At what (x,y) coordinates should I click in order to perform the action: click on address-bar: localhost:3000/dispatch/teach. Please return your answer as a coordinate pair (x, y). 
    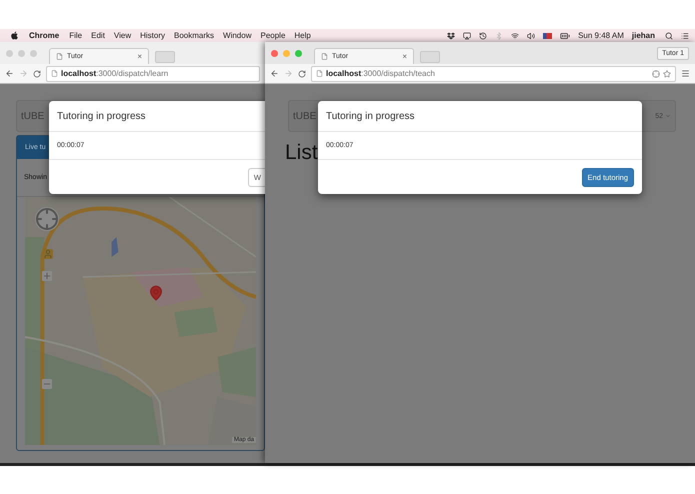
    Looking at the image, I should click on (493, 74).